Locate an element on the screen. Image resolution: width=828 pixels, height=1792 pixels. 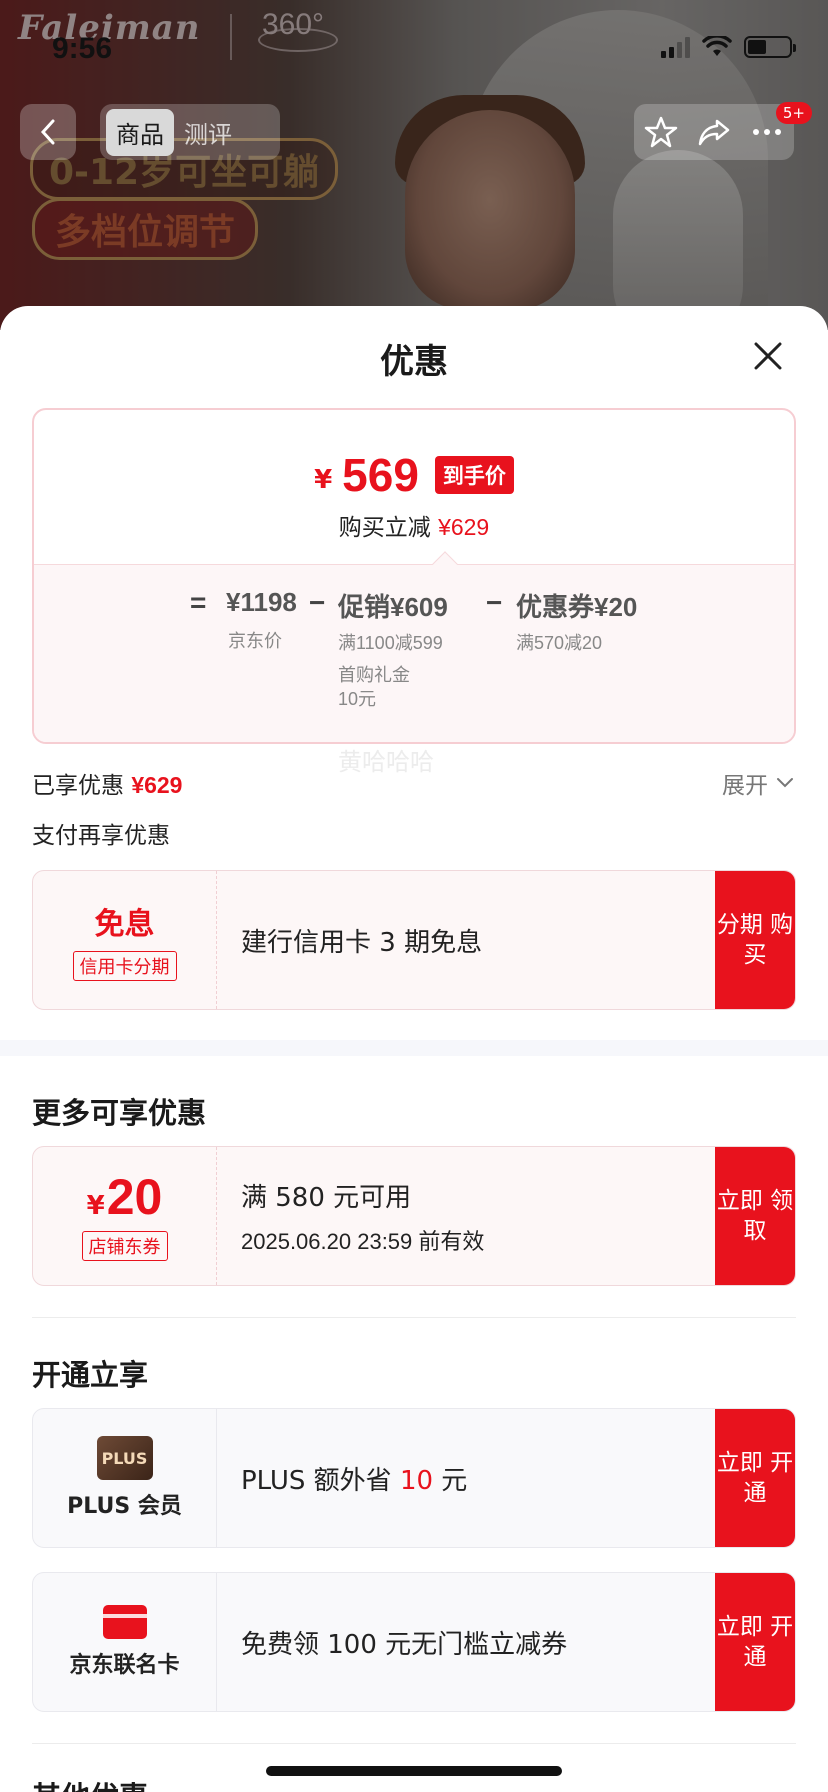
claim-coupon-button: 立即 领取 is located at coordinates (755, 1216).